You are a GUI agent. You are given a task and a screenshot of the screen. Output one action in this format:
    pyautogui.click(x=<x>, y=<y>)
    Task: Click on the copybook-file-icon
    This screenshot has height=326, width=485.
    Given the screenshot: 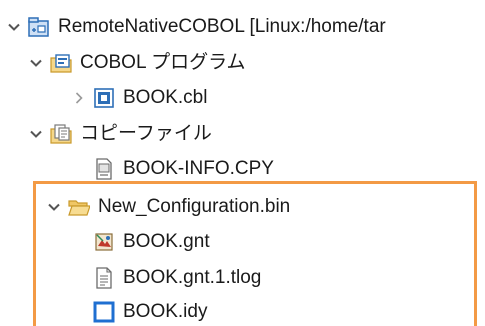 What is the action you would take?
    pyautogui.click(x=104, y=169)
    